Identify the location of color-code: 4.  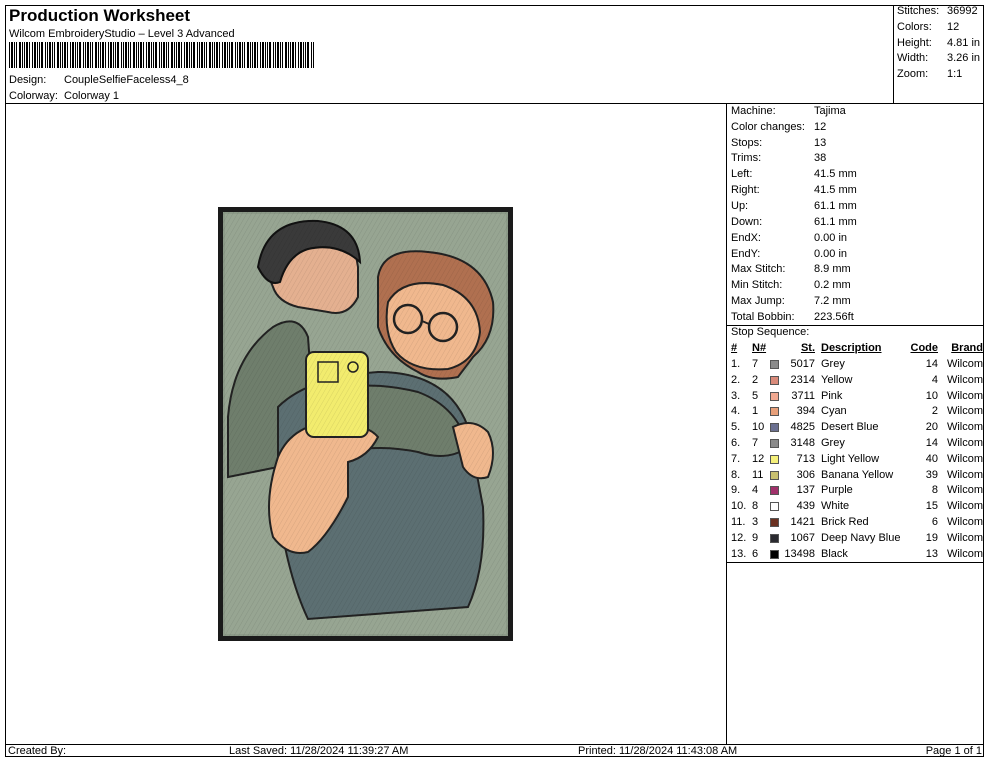
(934, 379).